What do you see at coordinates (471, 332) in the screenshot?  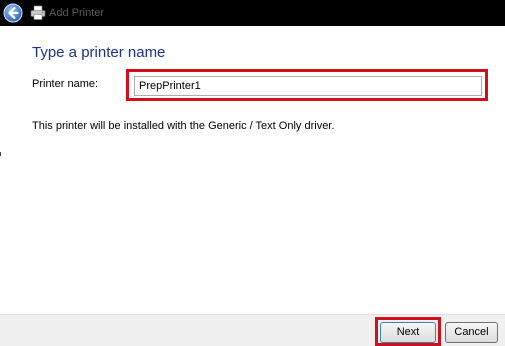 I see `cancel-button: Cancel` at bounding box center [471, 332].